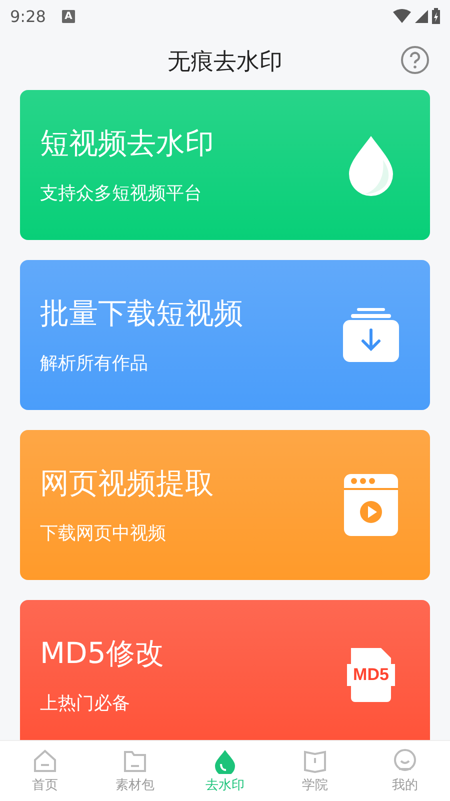 The image size is (450, 801). I want to click on nav-tab: 首页, so click(45, 771).